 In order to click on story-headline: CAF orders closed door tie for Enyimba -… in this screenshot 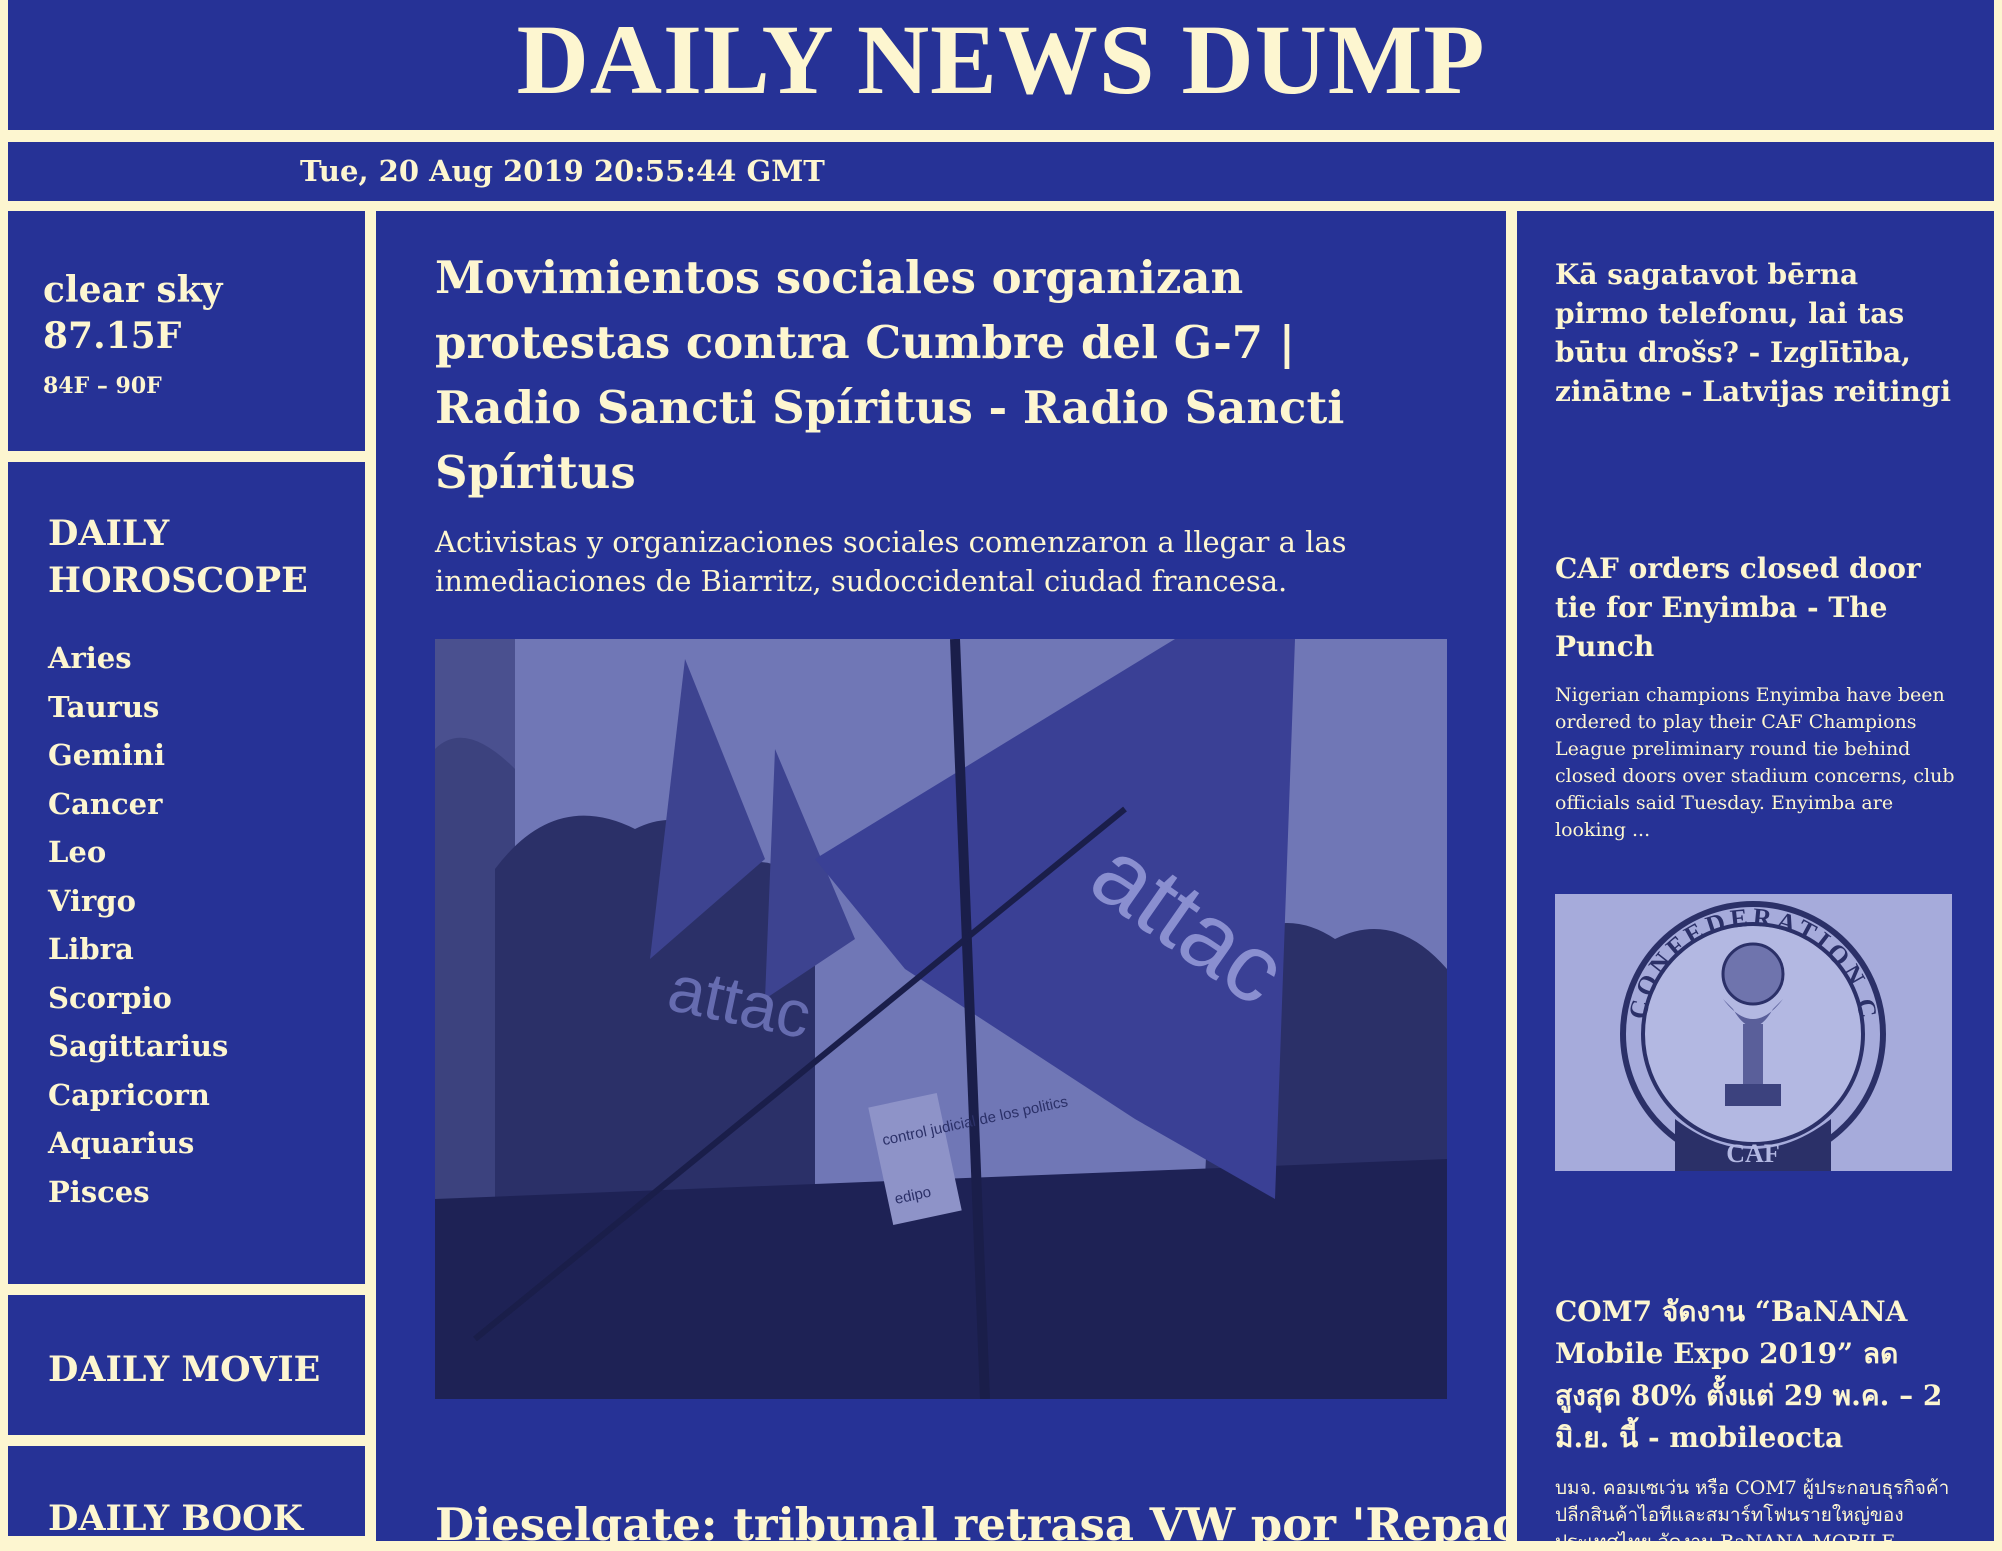, I will do `click(1755, 607)`.